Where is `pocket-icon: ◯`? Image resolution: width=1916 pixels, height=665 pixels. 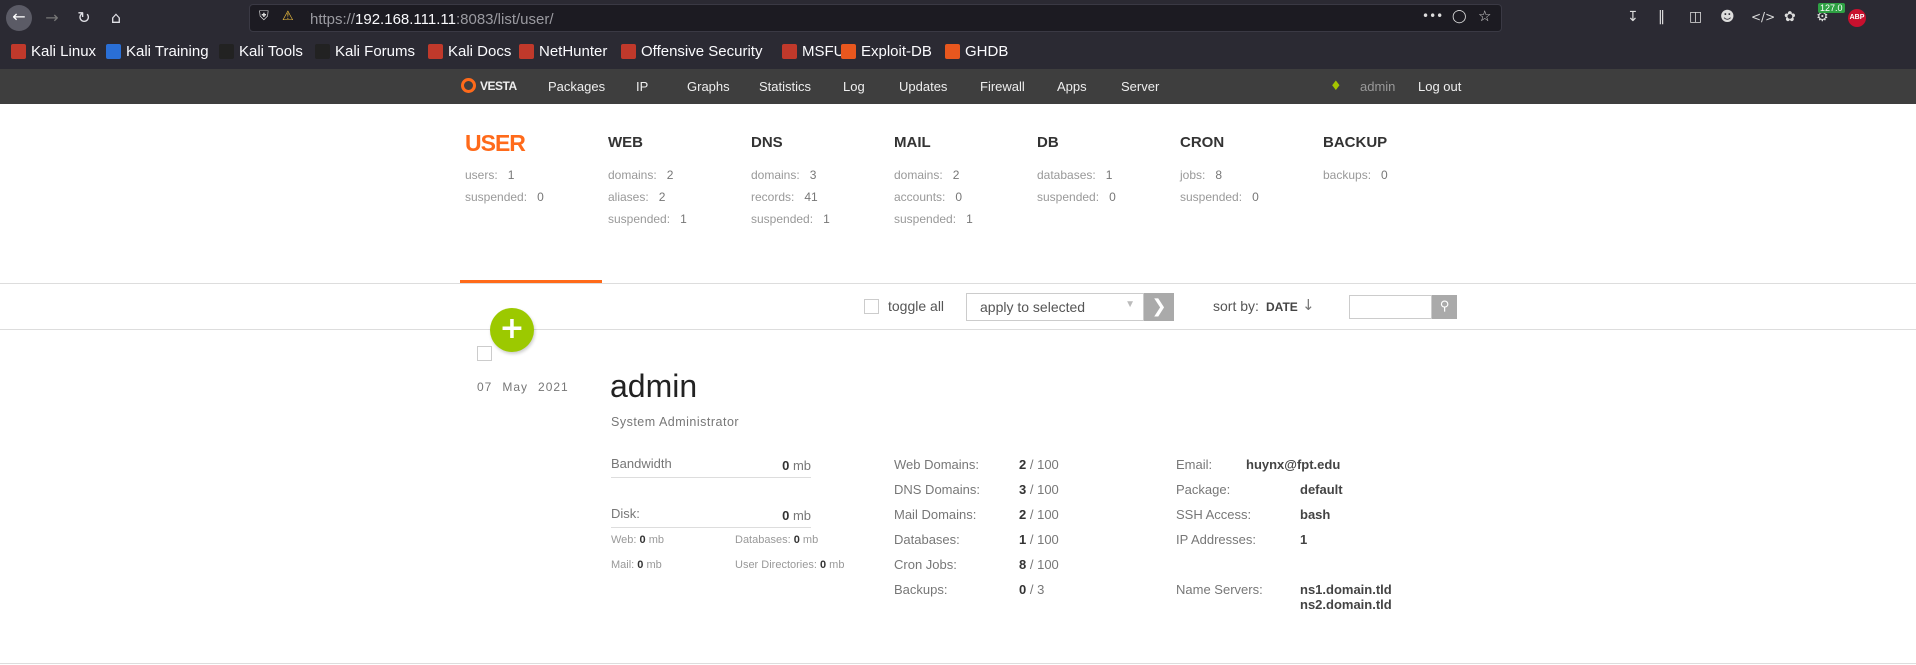
pocket-icon: ◯ is located at coordinates (1459, 16).